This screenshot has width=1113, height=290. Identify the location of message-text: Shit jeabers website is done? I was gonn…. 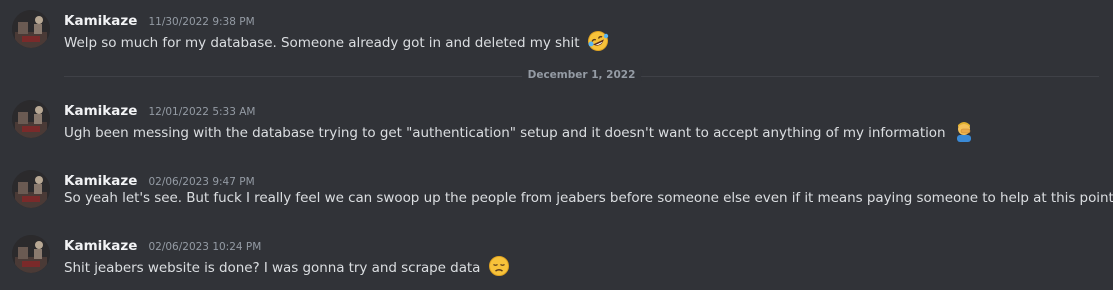
(272, 268).